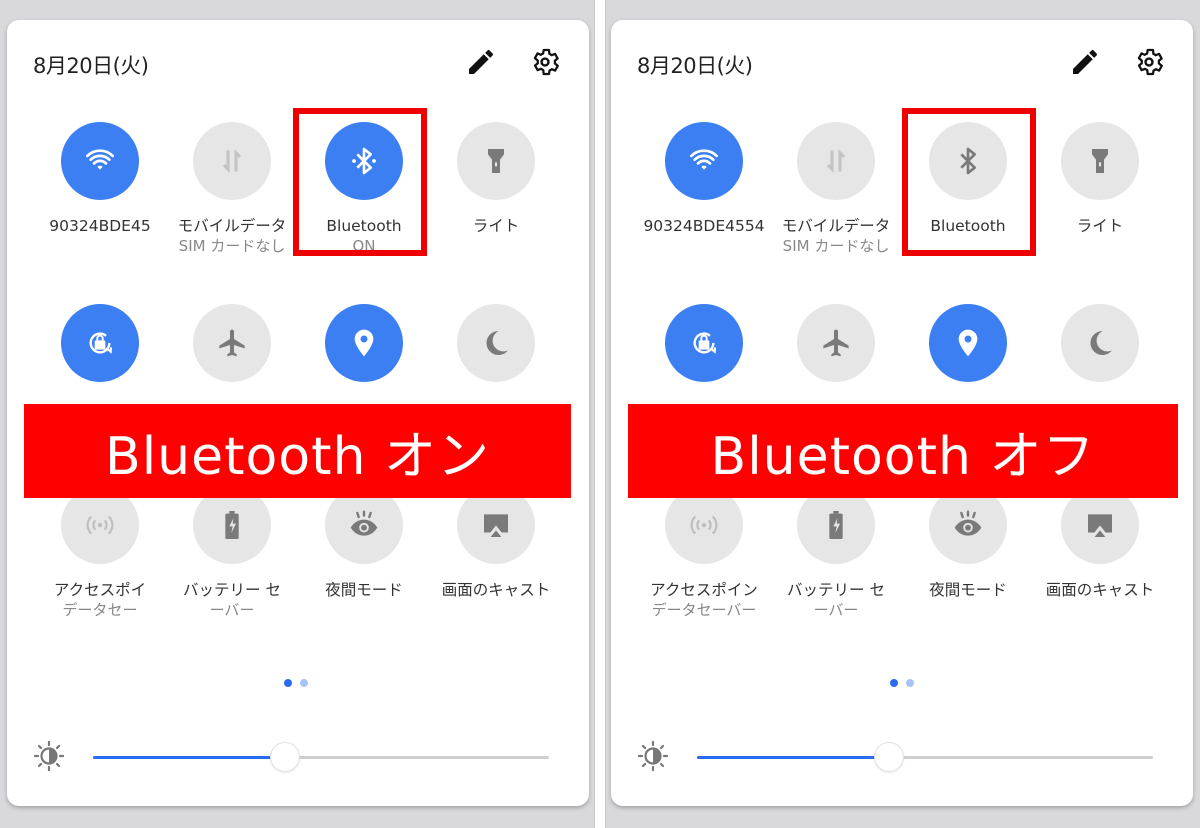 The width and height of the screenshot is (1200, 828). What do you see at coordinates (704, 610) in the screenshot?
I see `tile-sublabel: データセーバー` at bounding box center [704, 610].